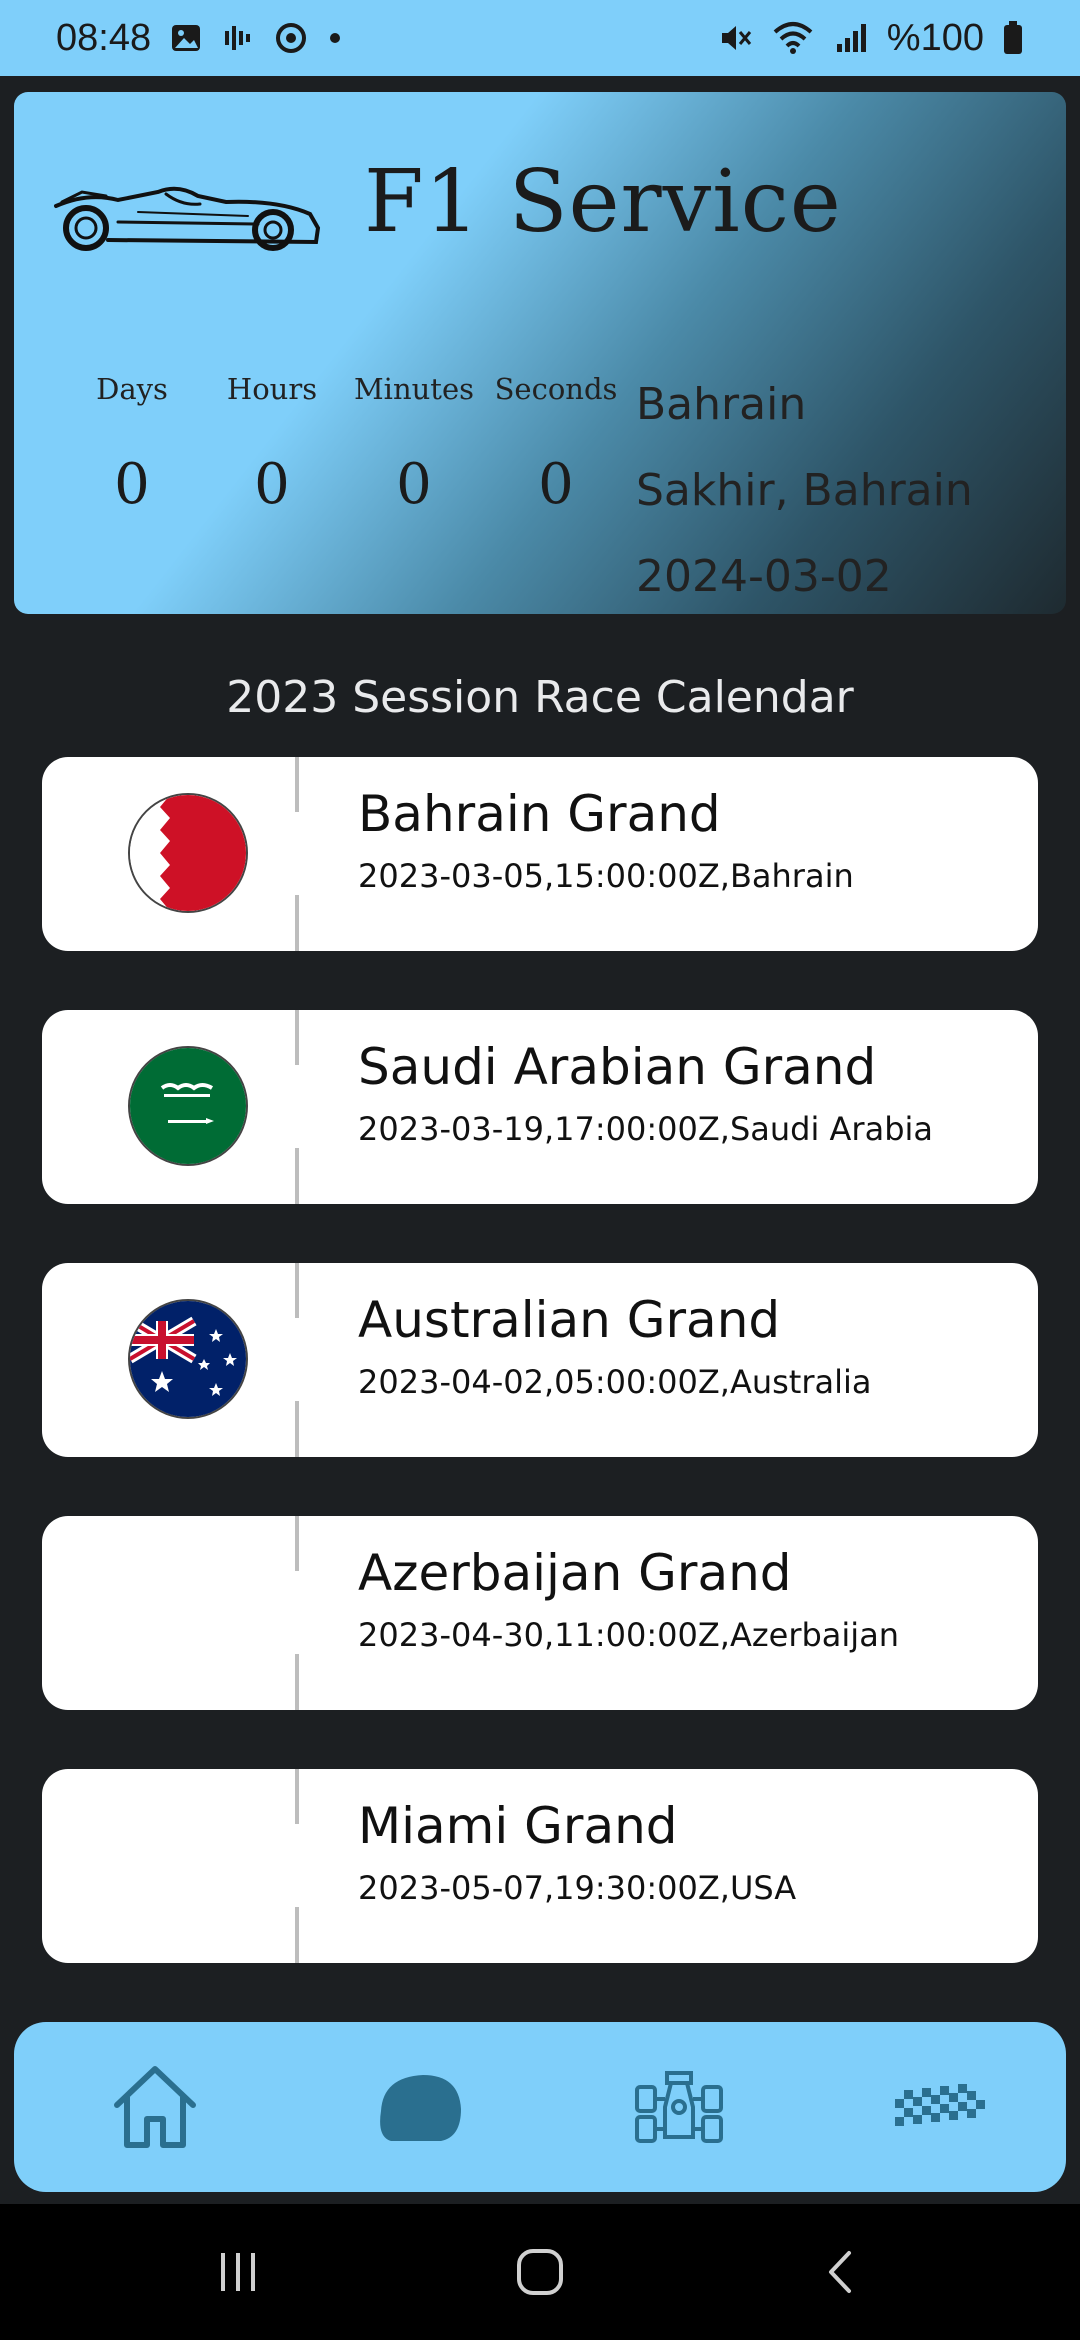 Image resolution: width=1080 pixels, height=2340 pixels. Describe the element at coordinates (1013, 38) in the screenshot. I see `battery-icon` at that location.